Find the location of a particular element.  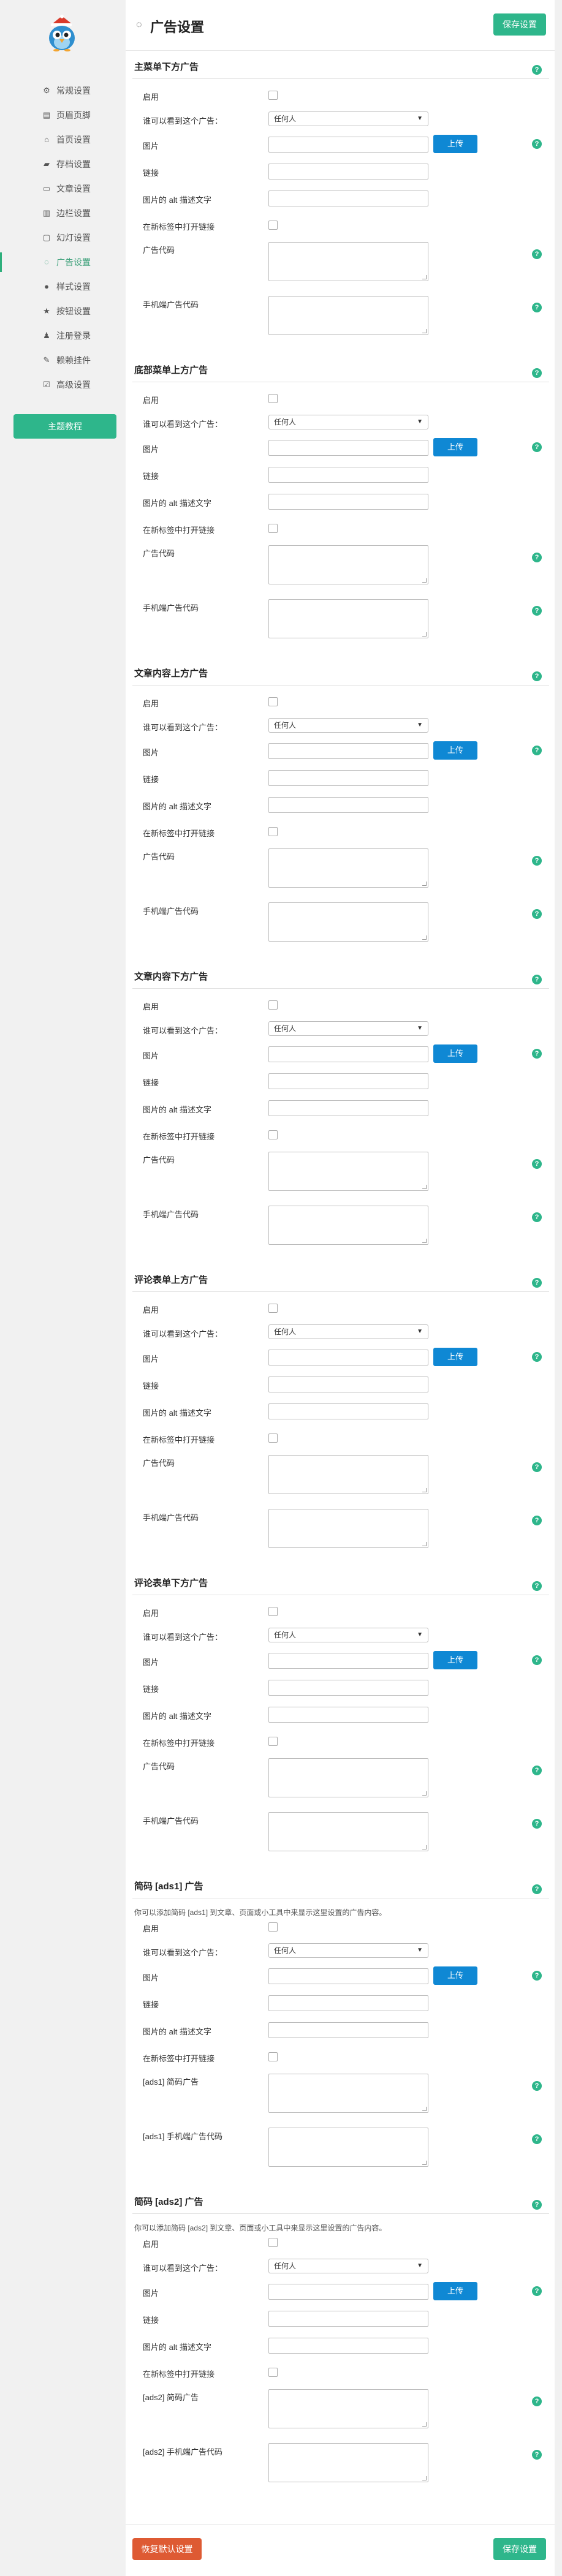

sidebar-item-sidebar: ▥ 边栏设置 is located at coordinates (63, 213).